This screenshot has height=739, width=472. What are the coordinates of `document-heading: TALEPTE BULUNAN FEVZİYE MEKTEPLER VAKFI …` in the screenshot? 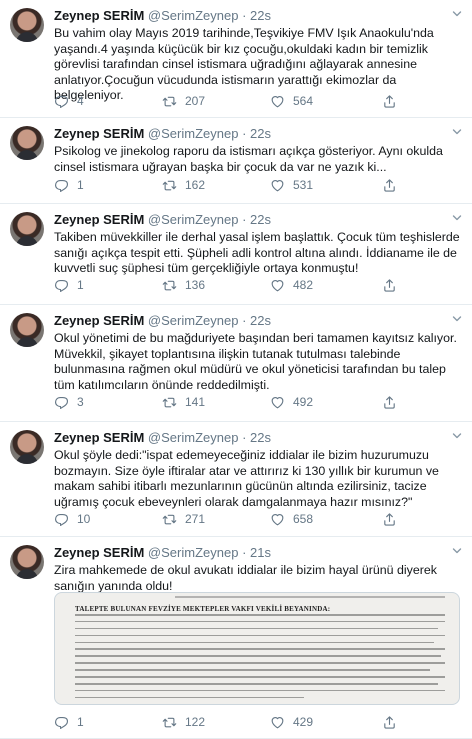 It's located at (203, 609).